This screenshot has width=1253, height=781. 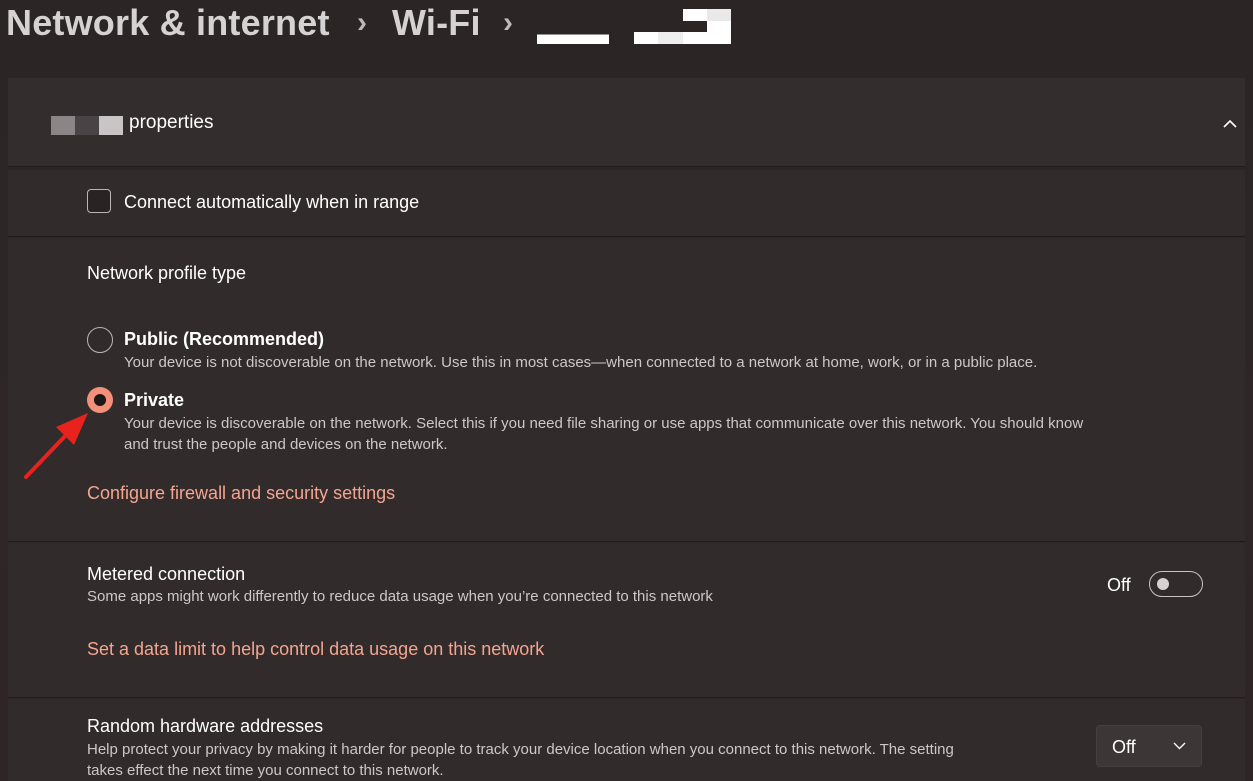 I want to click on toggle-knob, so click(x=1163, y=584).